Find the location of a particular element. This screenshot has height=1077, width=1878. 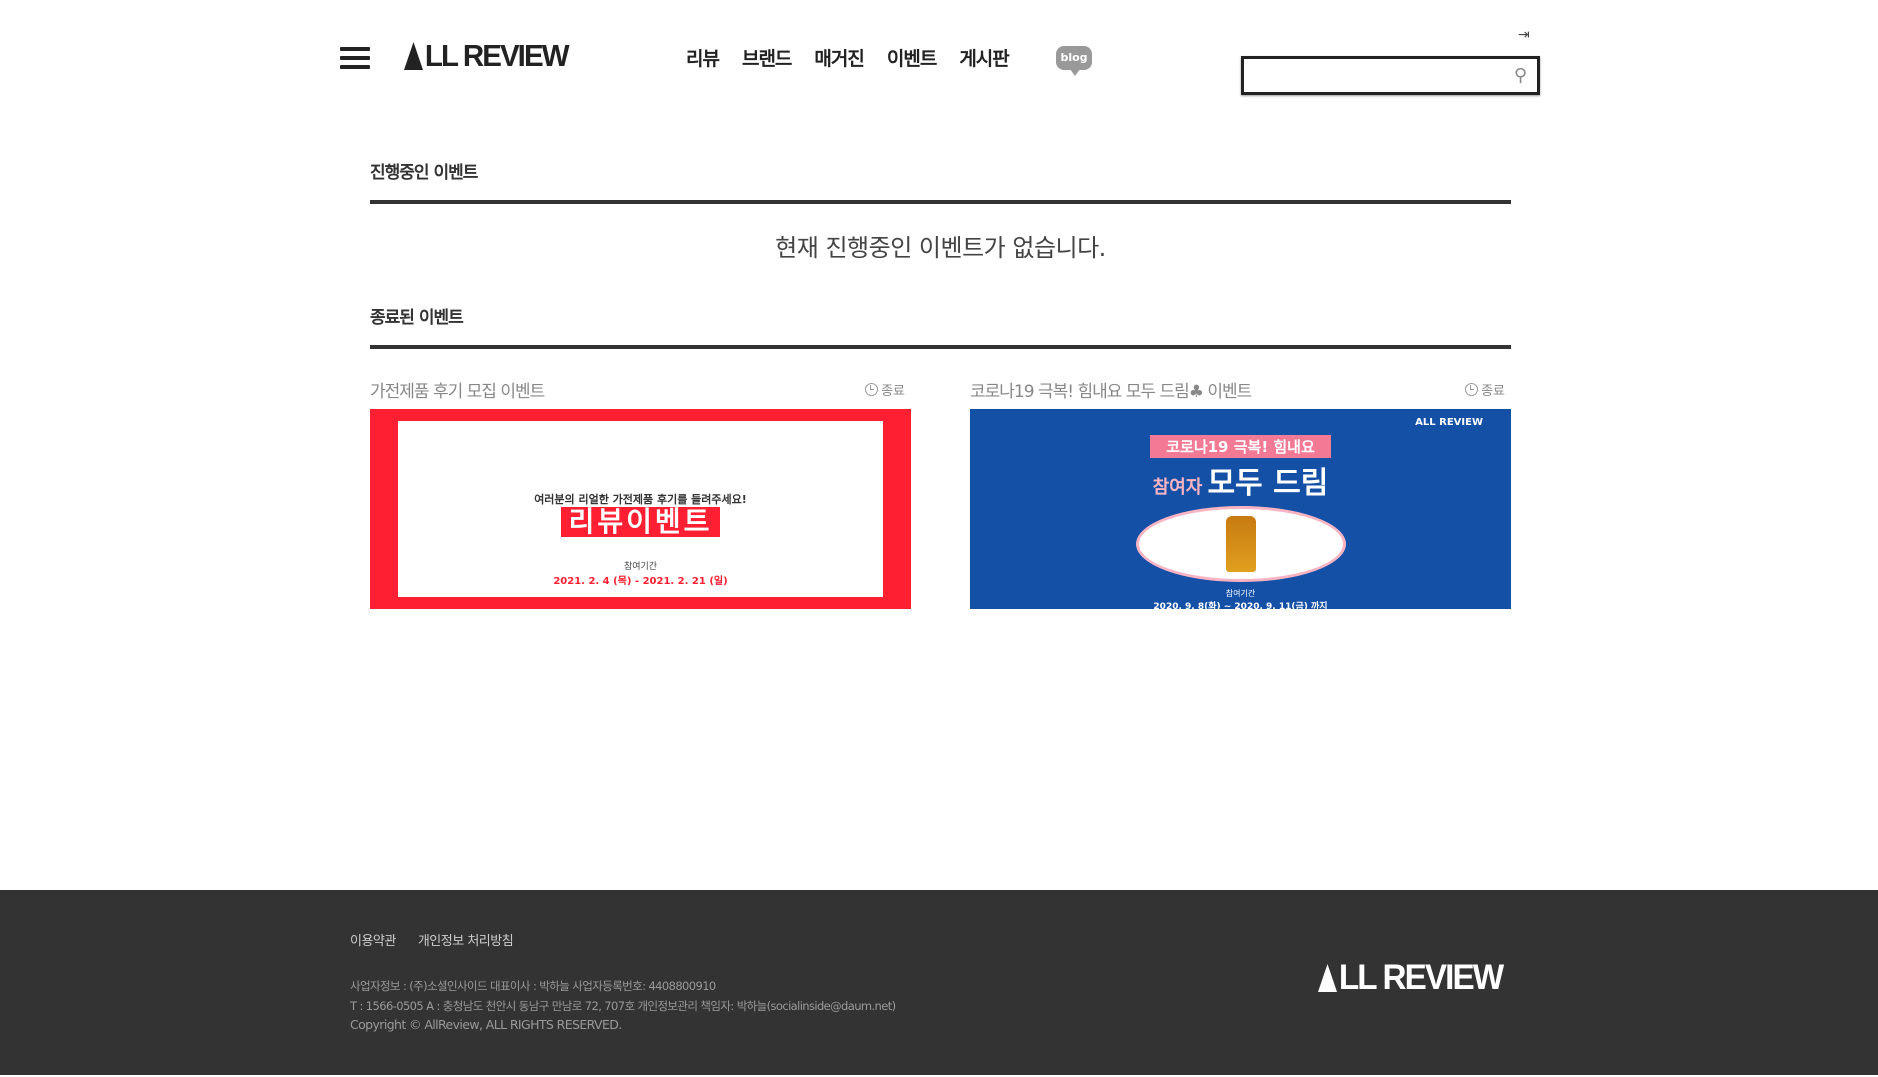

main-nav: 리뷰 브랜드 매거진 이벤트 게시판 is located at coordinates (848, 57).